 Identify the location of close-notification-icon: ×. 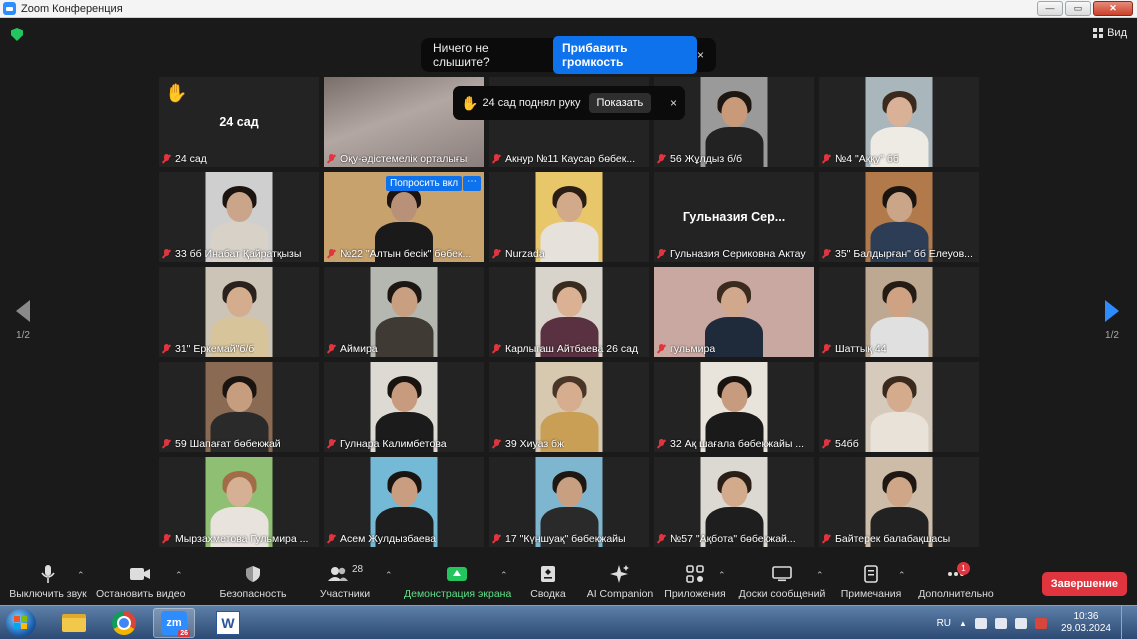
(700, 55).